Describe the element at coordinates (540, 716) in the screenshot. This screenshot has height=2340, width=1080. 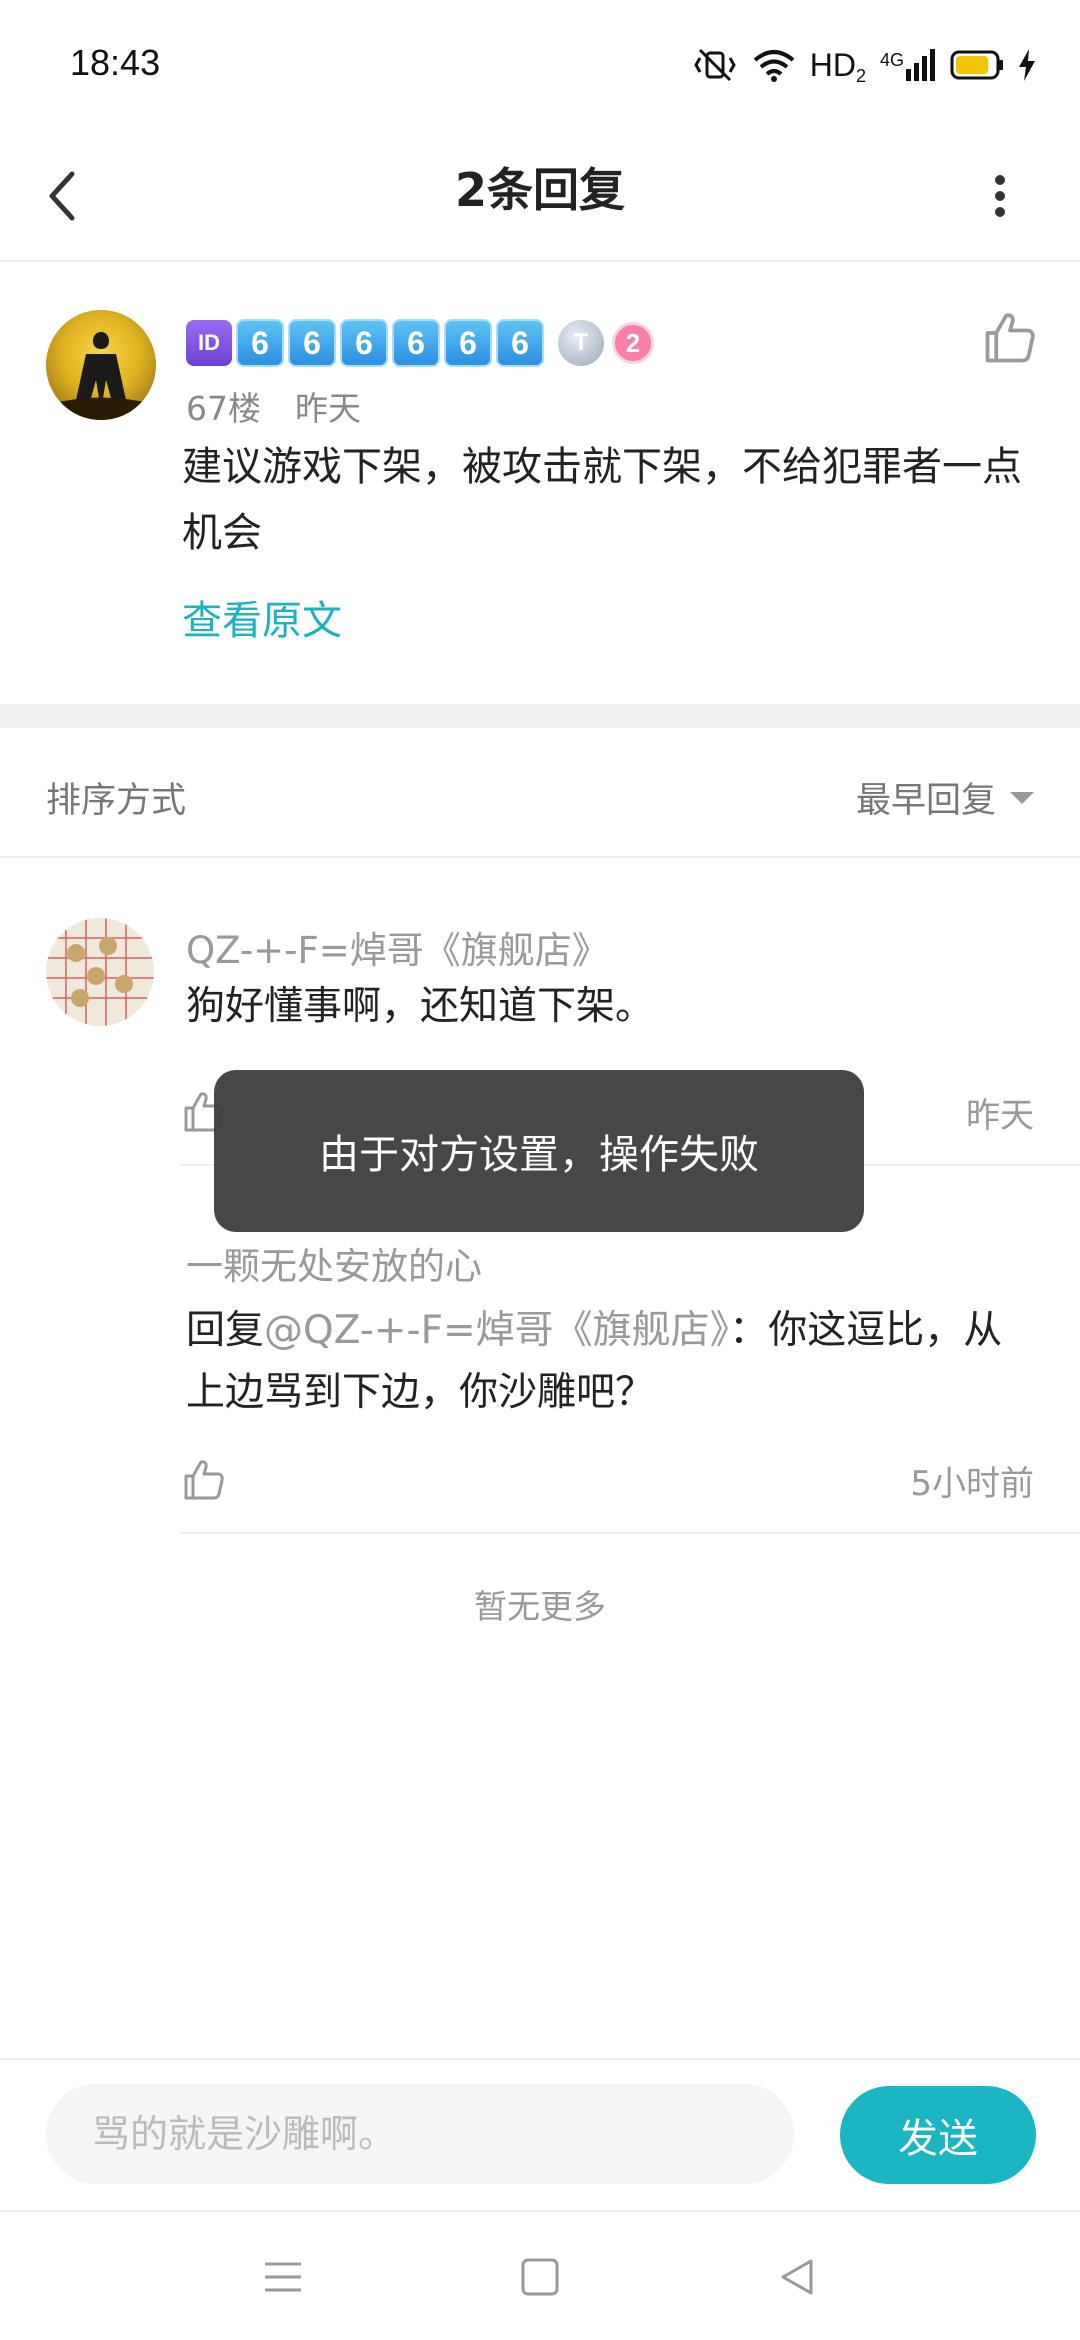
I see `section-divider` at that location.